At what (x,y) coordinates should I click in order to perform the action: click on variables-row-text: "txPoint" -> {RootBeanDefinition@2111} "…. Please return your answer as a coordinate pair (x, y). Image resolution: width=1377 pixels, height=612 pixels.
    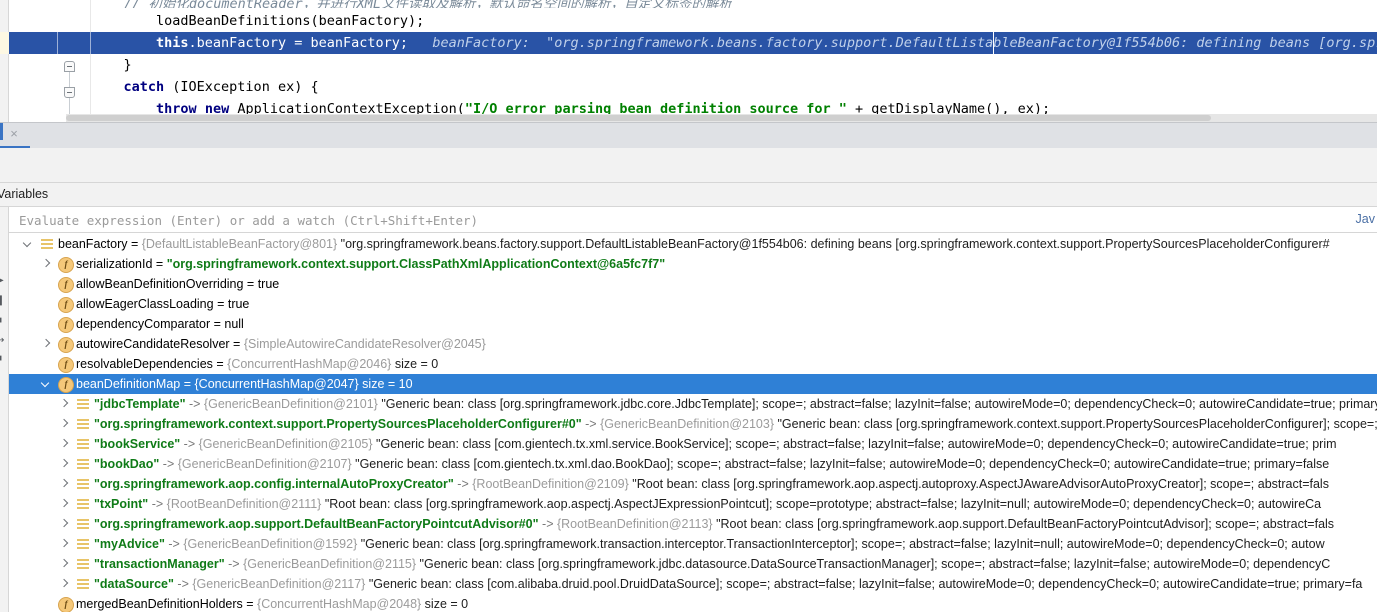
    Looking at the image, I should click on (707, 504).